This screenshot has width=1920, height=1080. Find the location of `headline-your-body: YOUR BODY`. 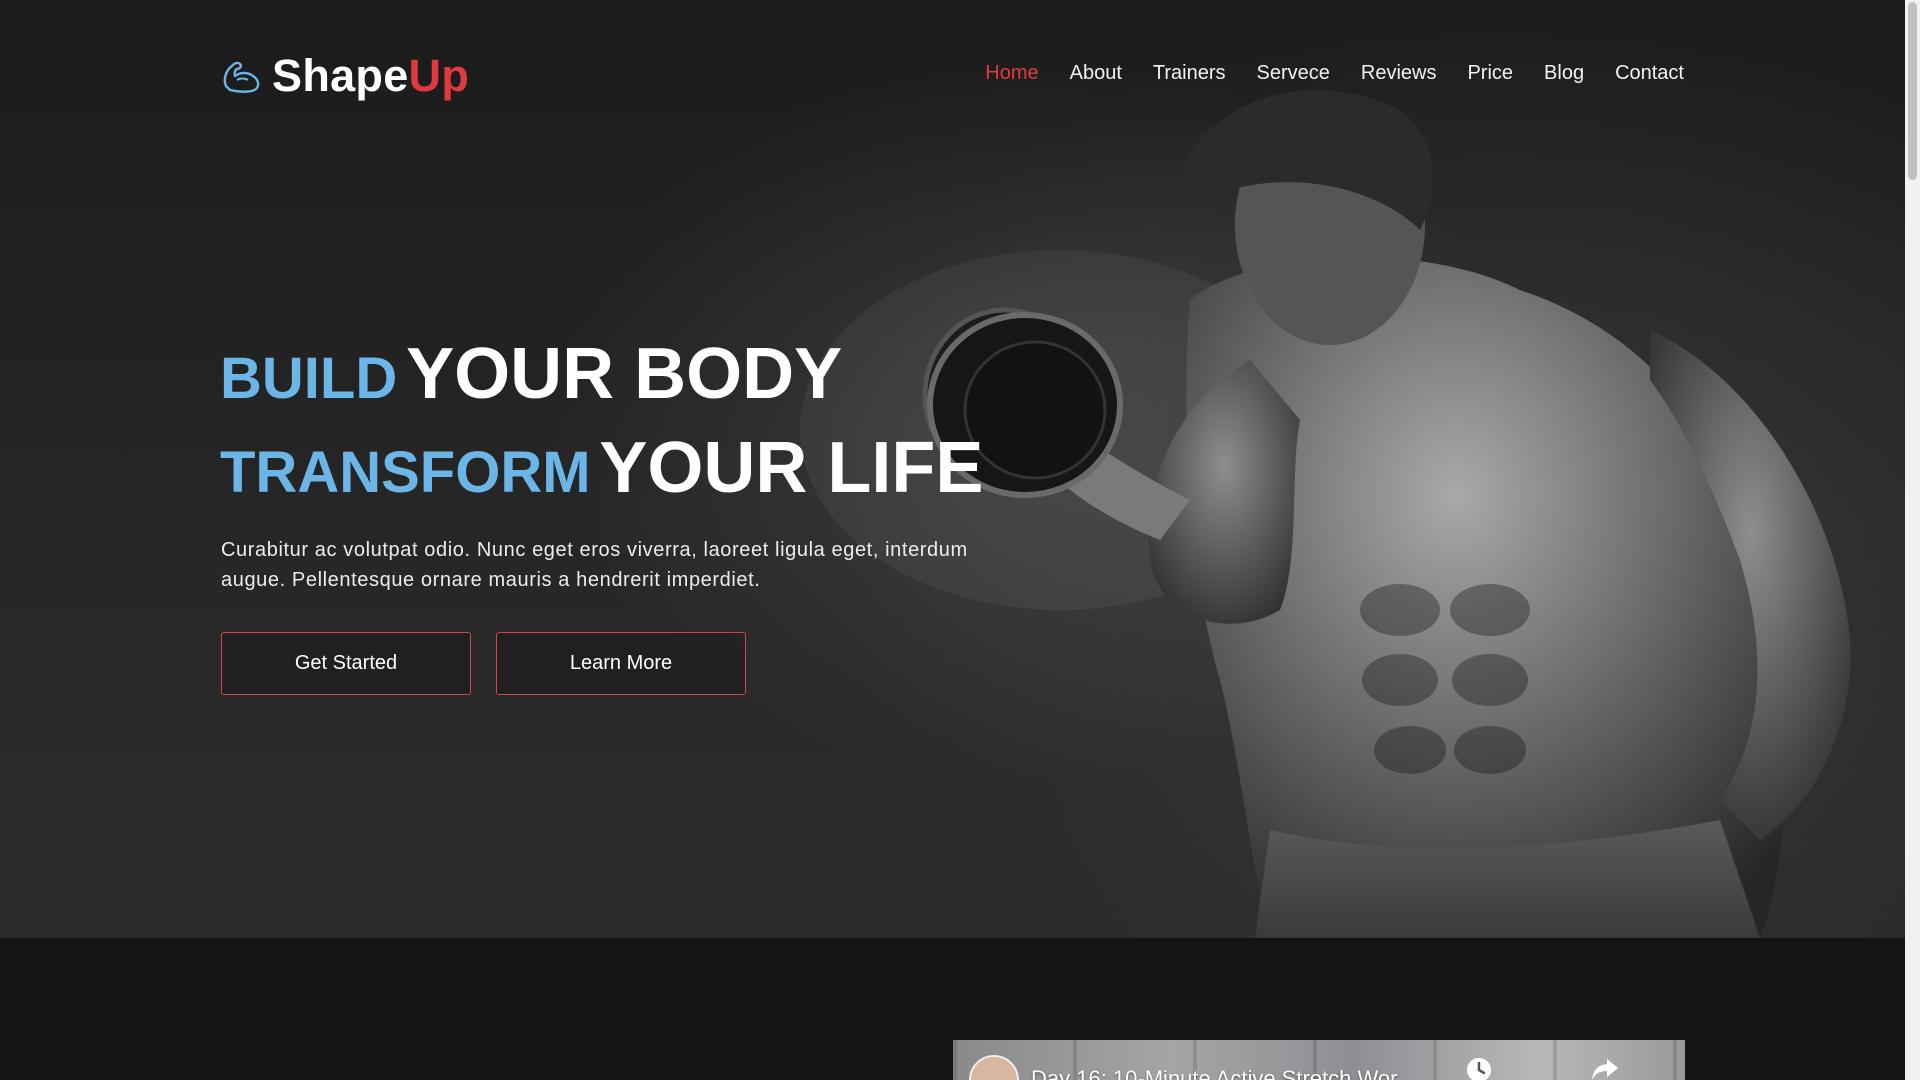

headline-your-body: YOUR BODY is located at coordinates (624, 374).